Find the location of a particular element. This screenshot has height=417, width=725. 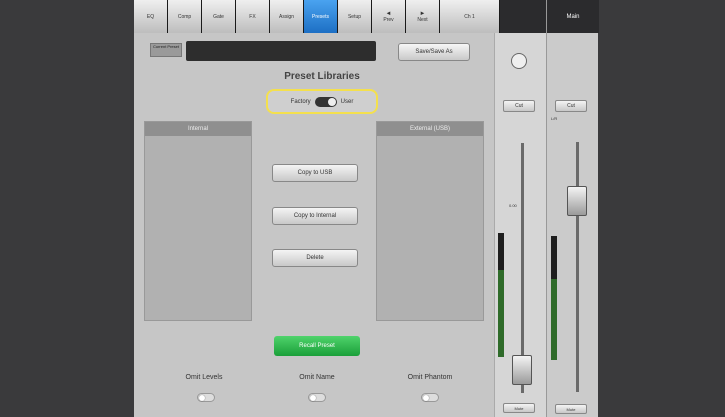

main-meter-fill is located at coordinates (554, 319).